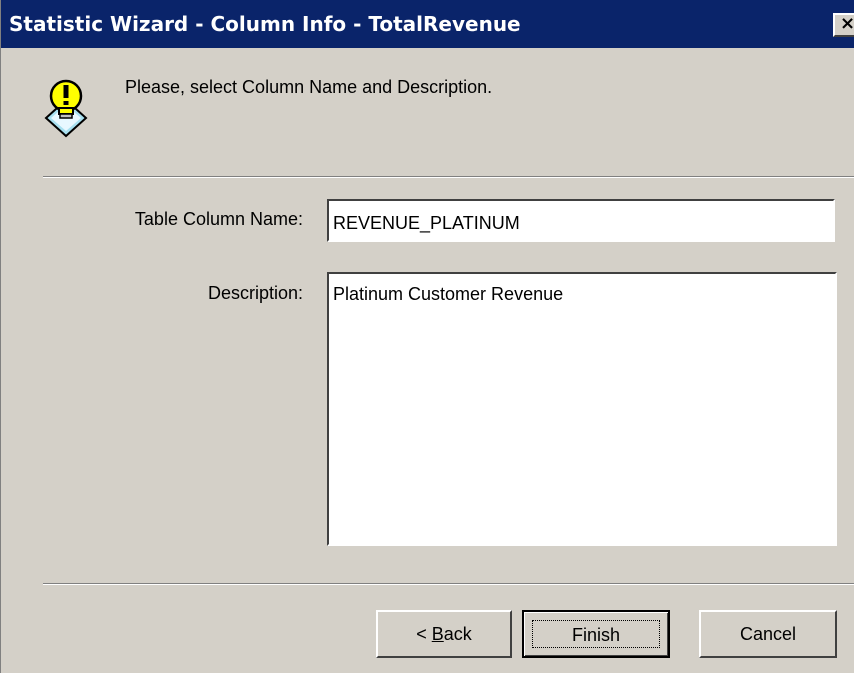 The height and width of the screenshot is (673, 854). Describe the element at coordinates (218, 219) in the screenshot. I see `column-name-label: Table Column Name:` at that location.